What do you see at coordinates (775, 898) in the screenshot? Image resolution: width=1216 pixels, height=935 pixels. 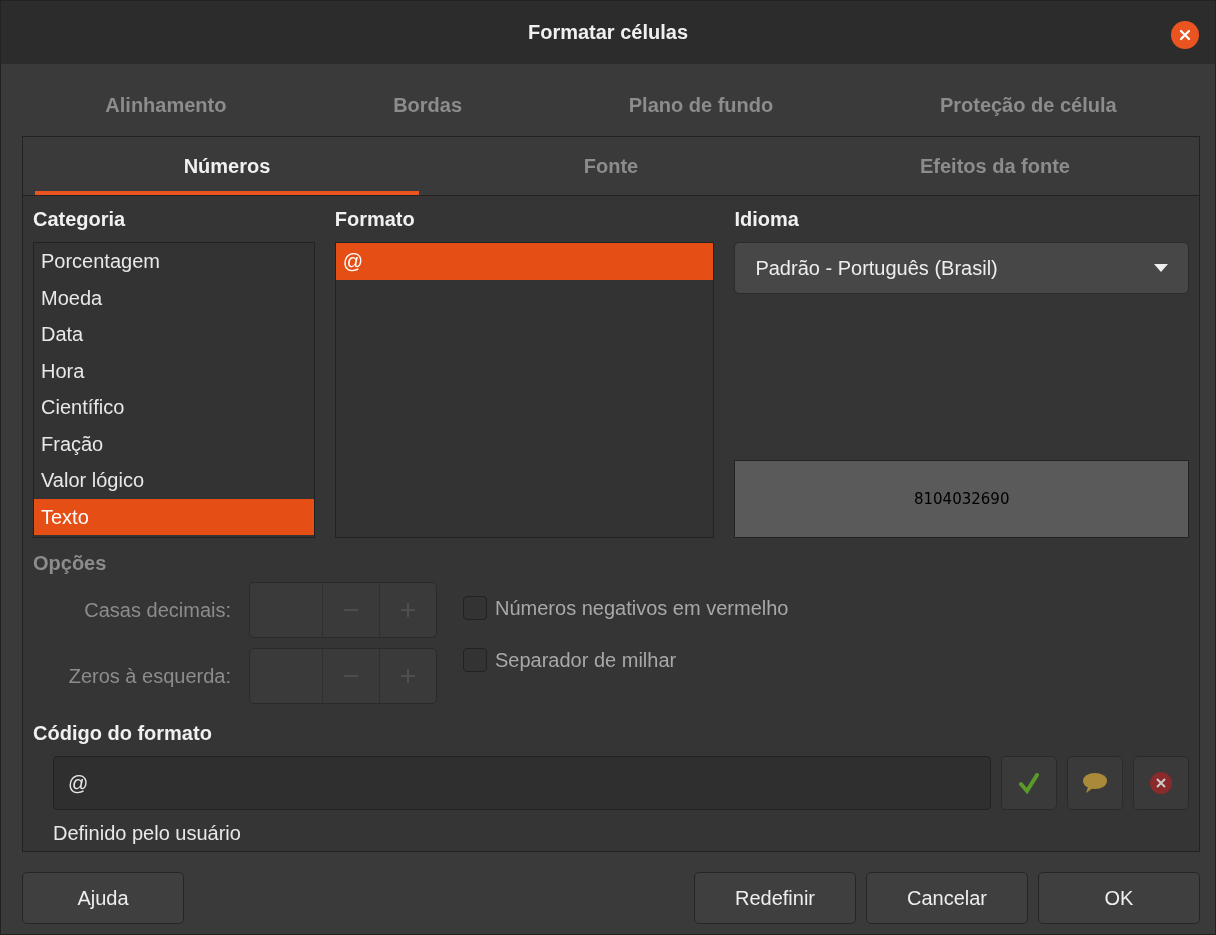 I see `dialog-button: Redefinir` at bounding box center [775, 898].